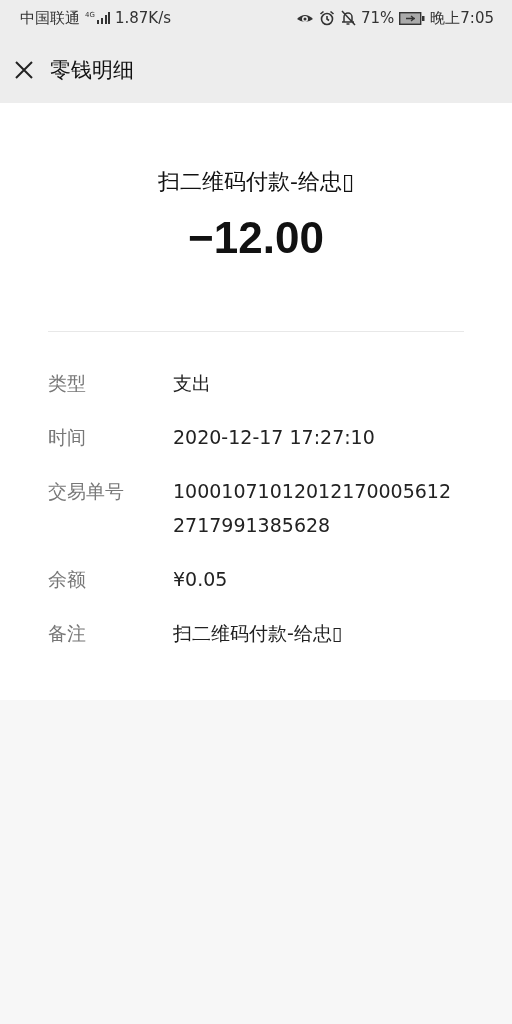 This screenshot has height=1024, width=512. What do you see at coordinates (67, 633) in the screenshot?
I see `detail-label: 备注` at bounding box center [67, 633].